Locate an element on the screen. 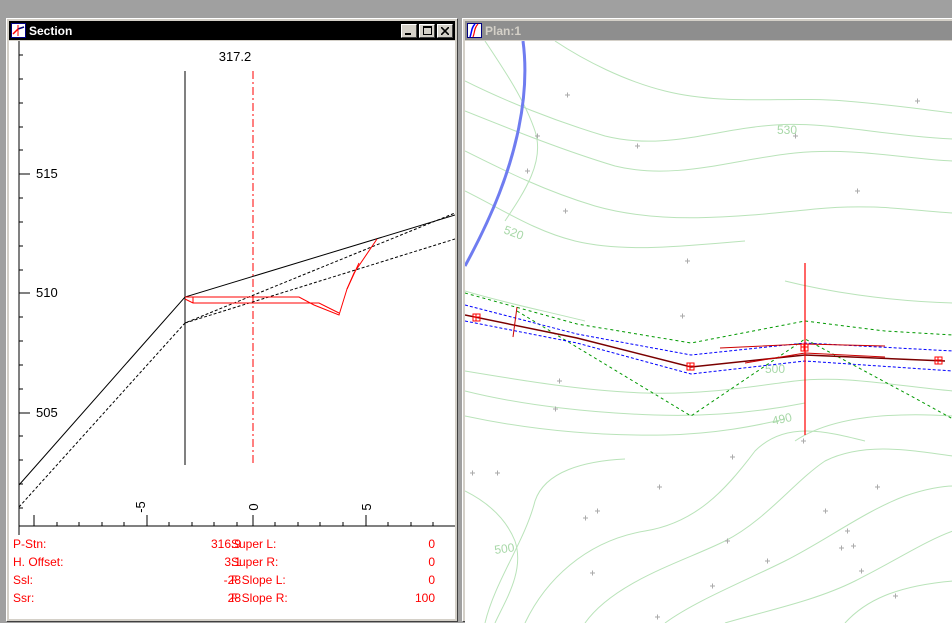 The width and height of the screenshot is (952, 623). pi-markers is located at coordinates (707, 342).